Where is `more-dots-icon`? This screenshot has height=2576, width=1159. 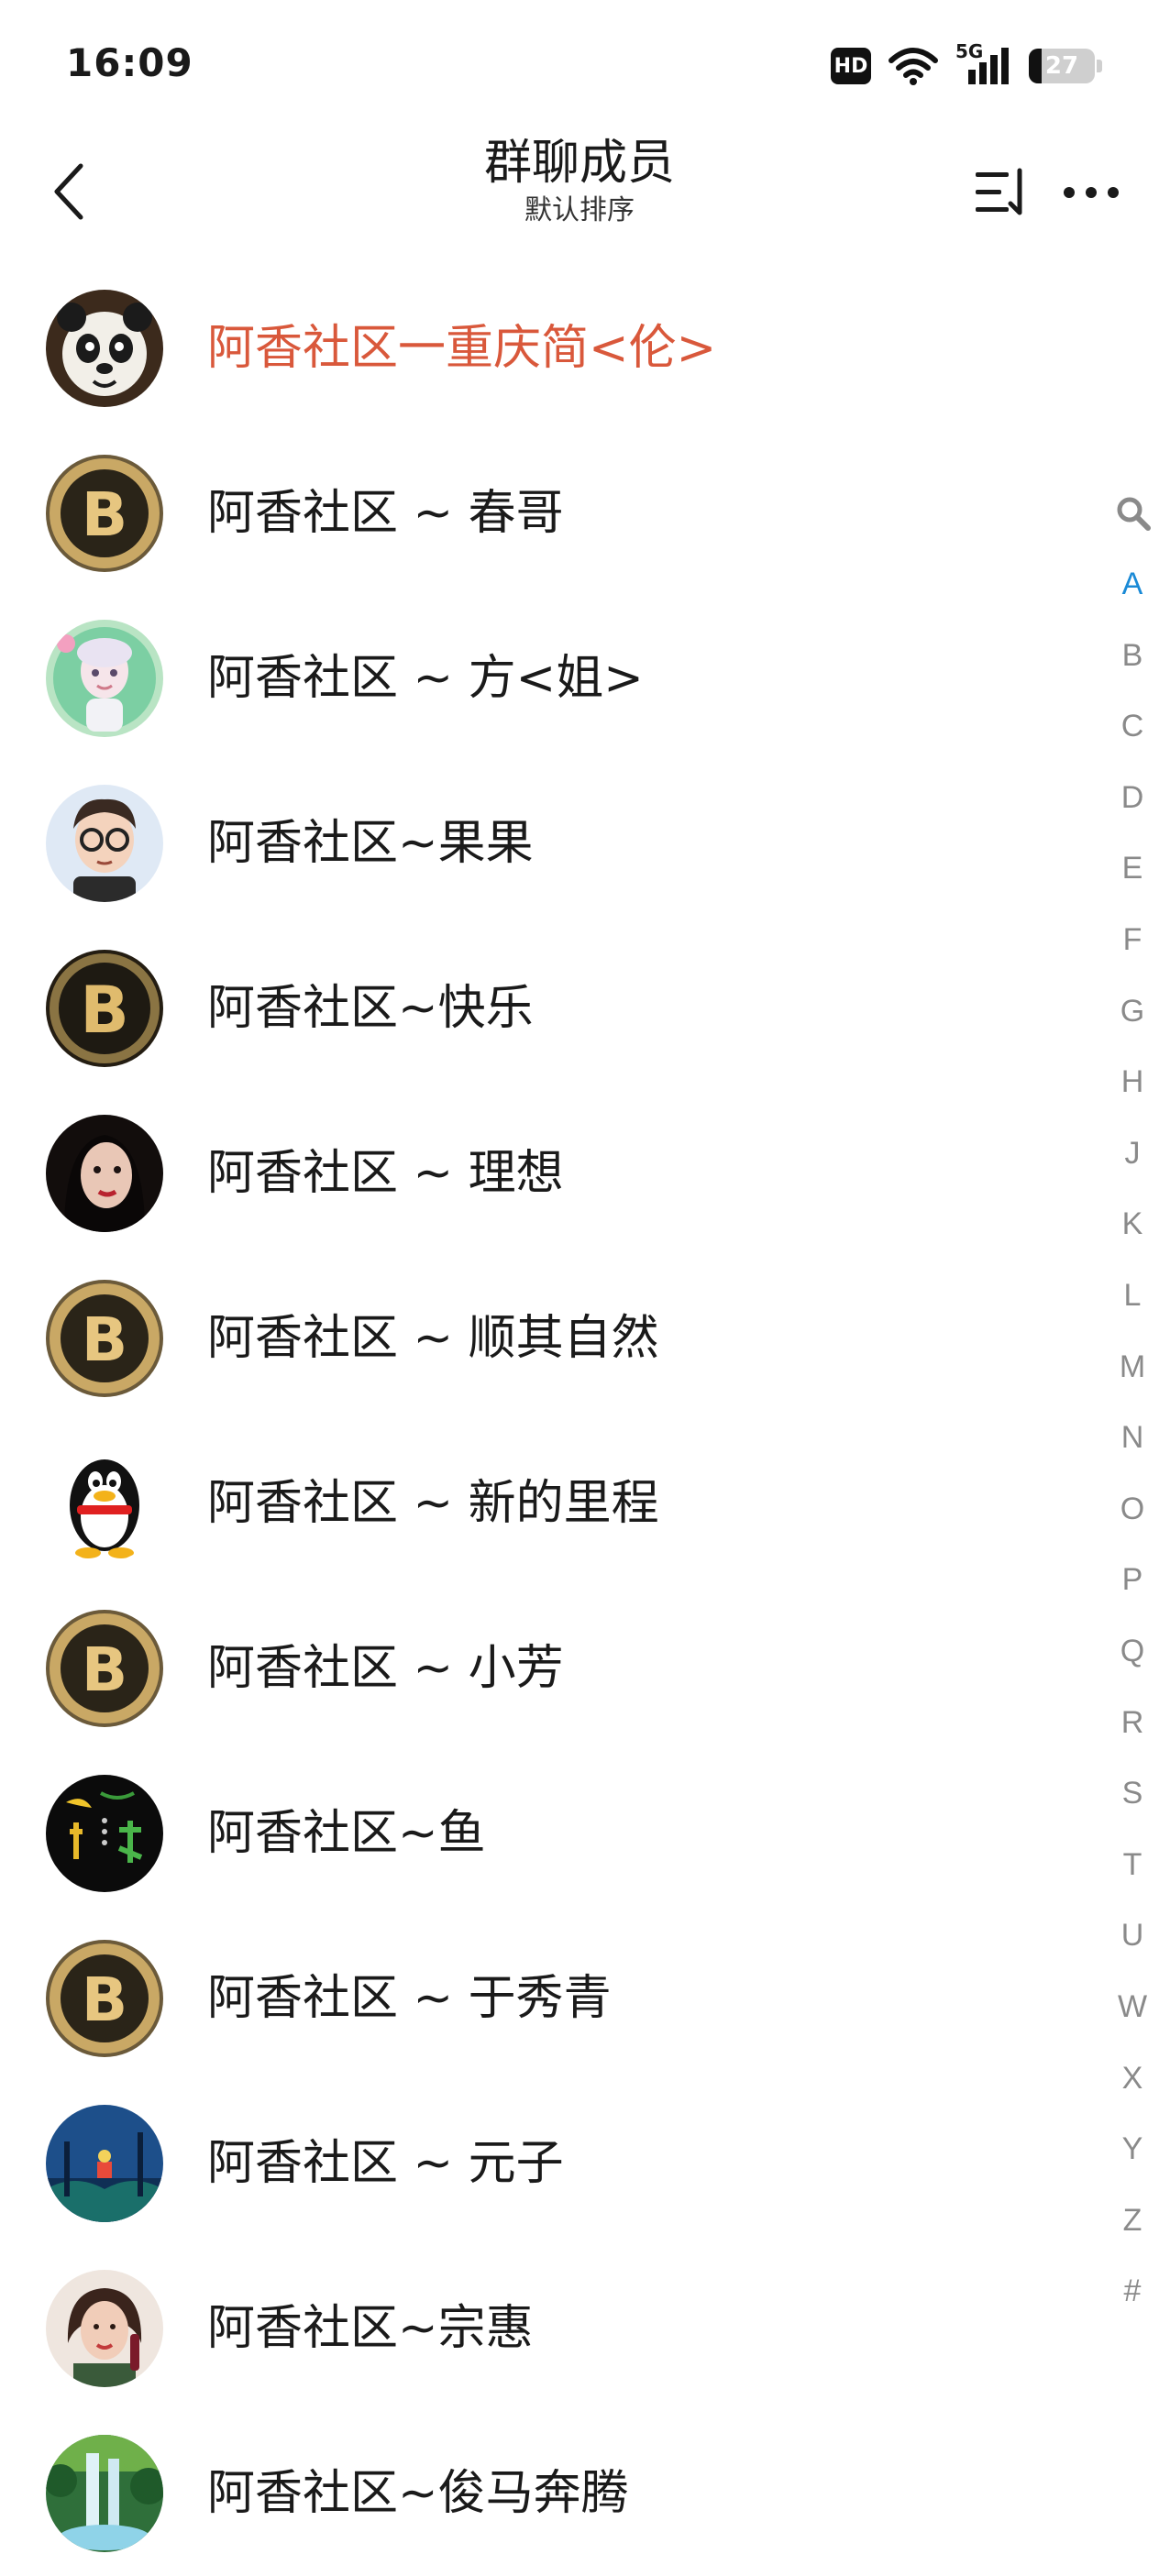 more-dots-icon is located at coordinates (1092, 192).